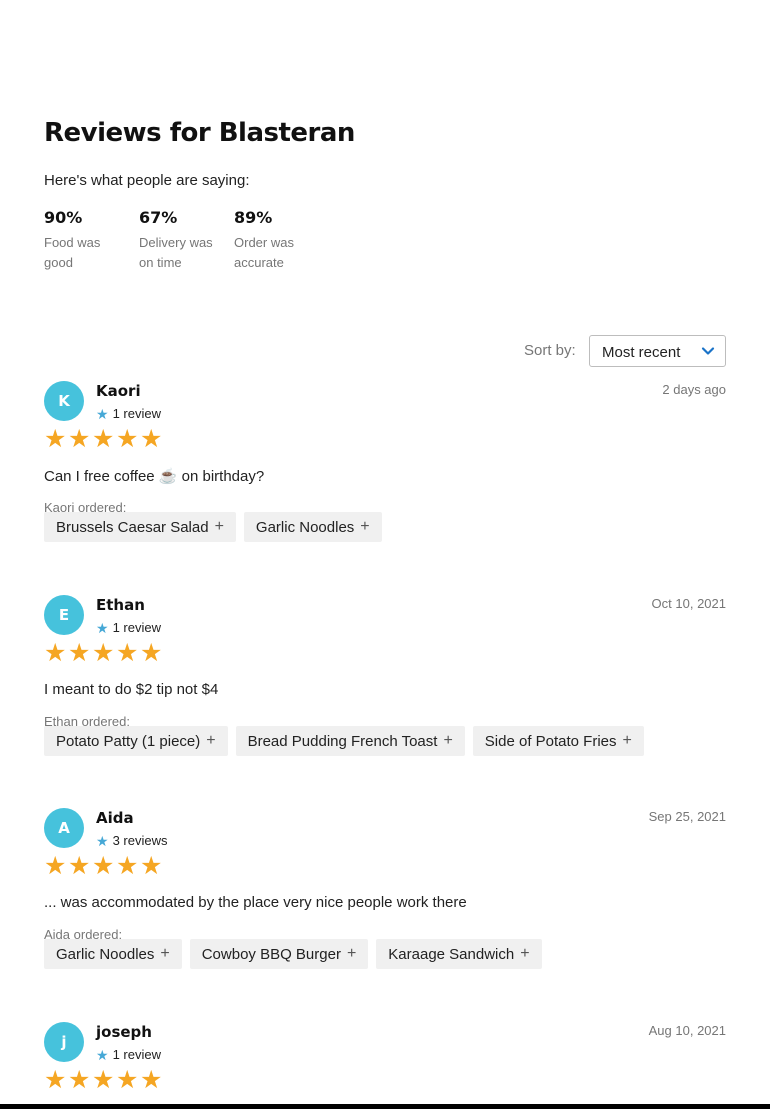 The height and width of the screenshot is (1109, 770). Describe the element at coordinates (199, 133) in the screenshot. I see `page-title: Reviews for Blasteran` at that location.